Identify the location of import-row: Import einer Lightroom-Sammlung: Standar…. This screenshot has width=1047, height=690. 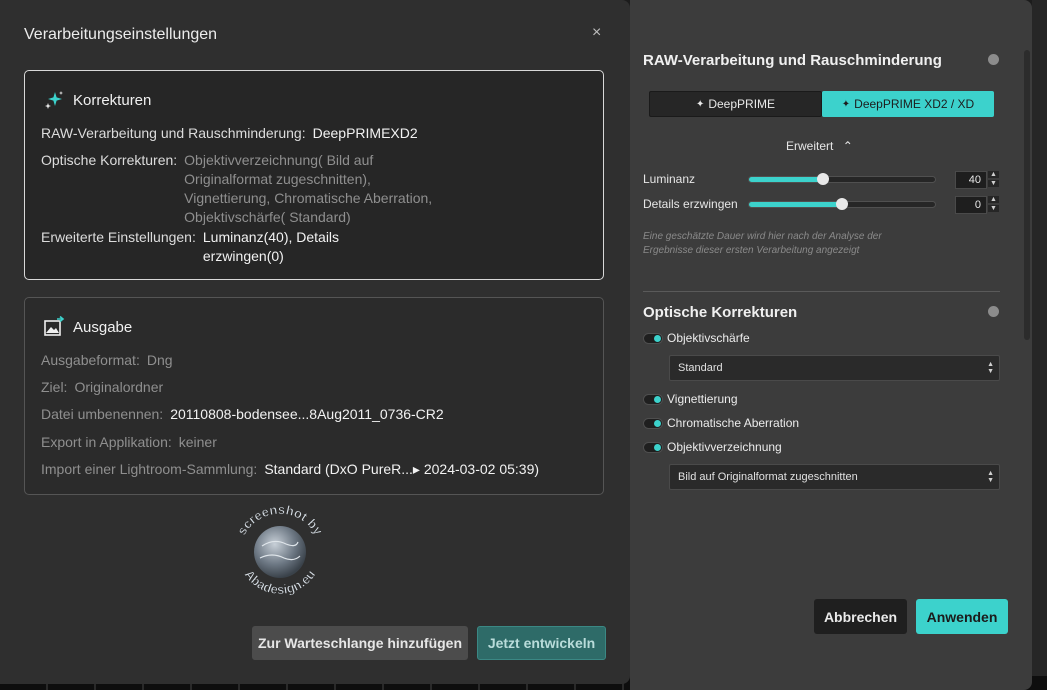
(290, 469).